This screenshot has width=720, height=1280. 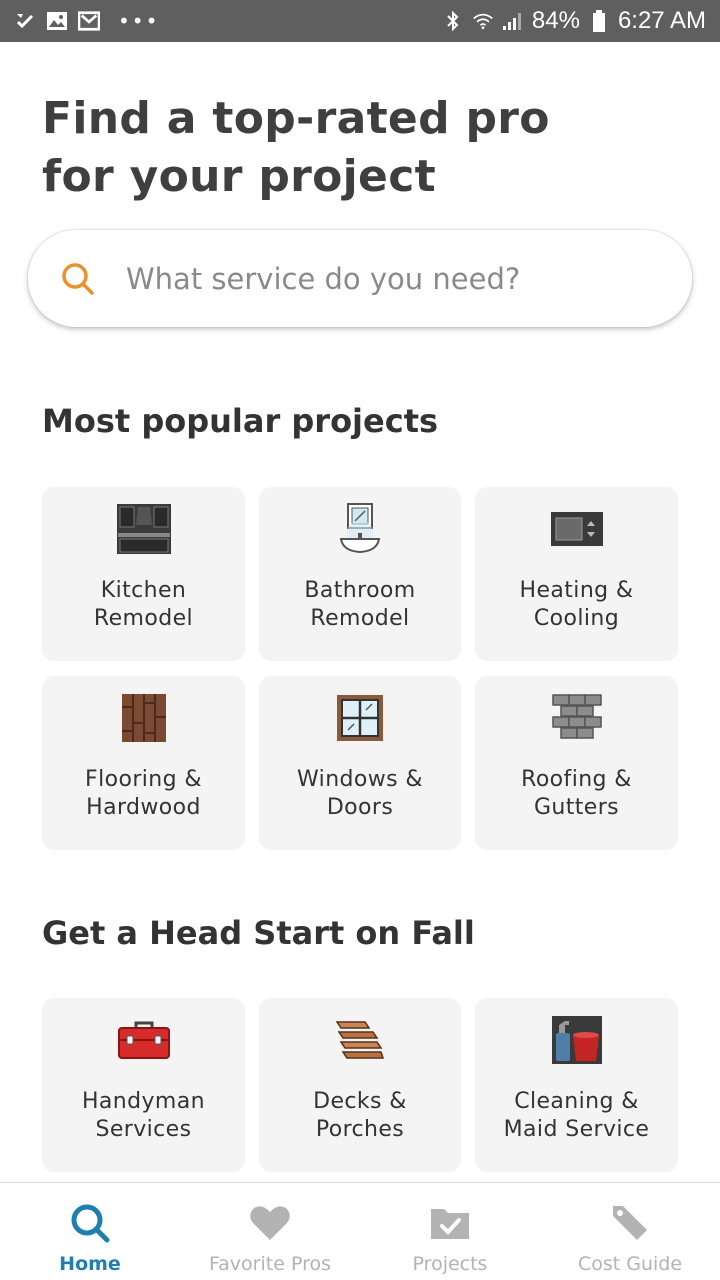 I want to click on thermostat-icon, so click(x=577, y=529).